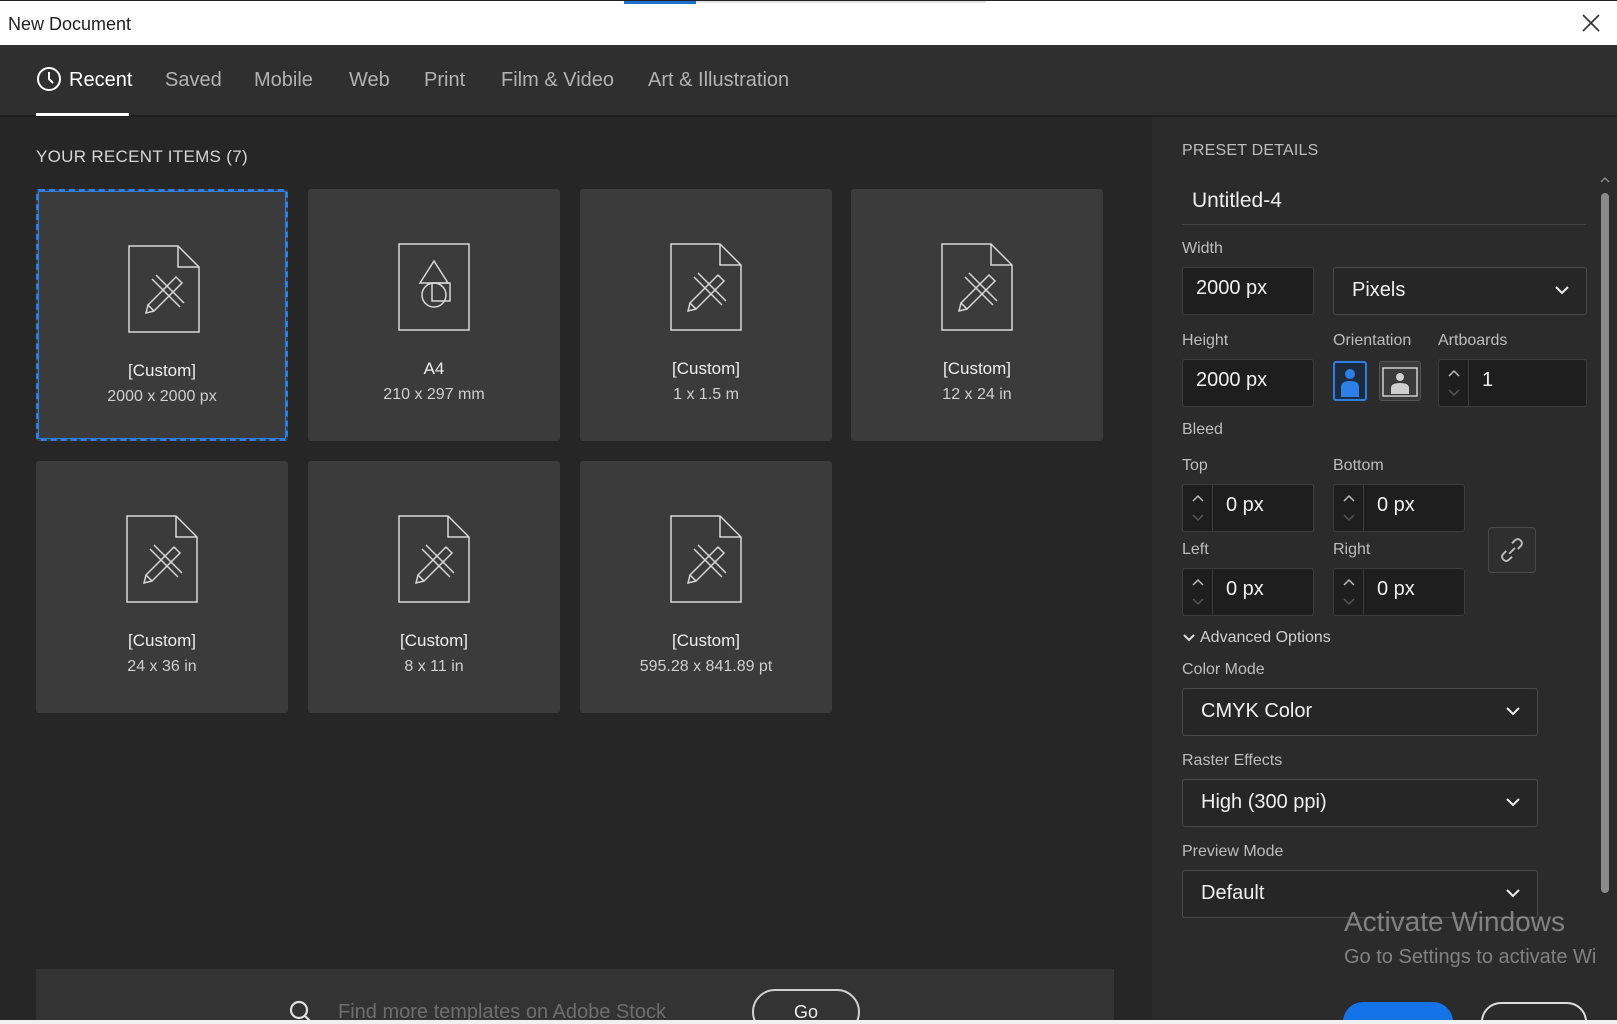 The height and width of the screenshot is (1024, 1617). I want to click on shapes-doc-icon, so click(434, 287).